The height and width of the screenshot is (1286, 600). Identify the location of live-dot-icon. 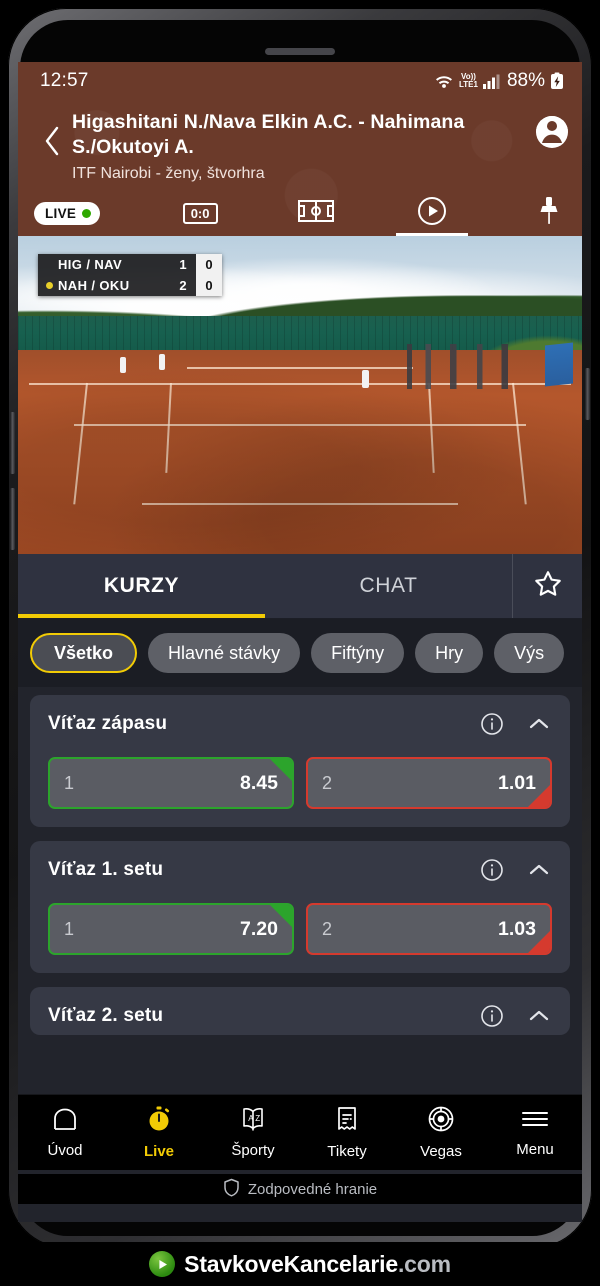
(87, 213).